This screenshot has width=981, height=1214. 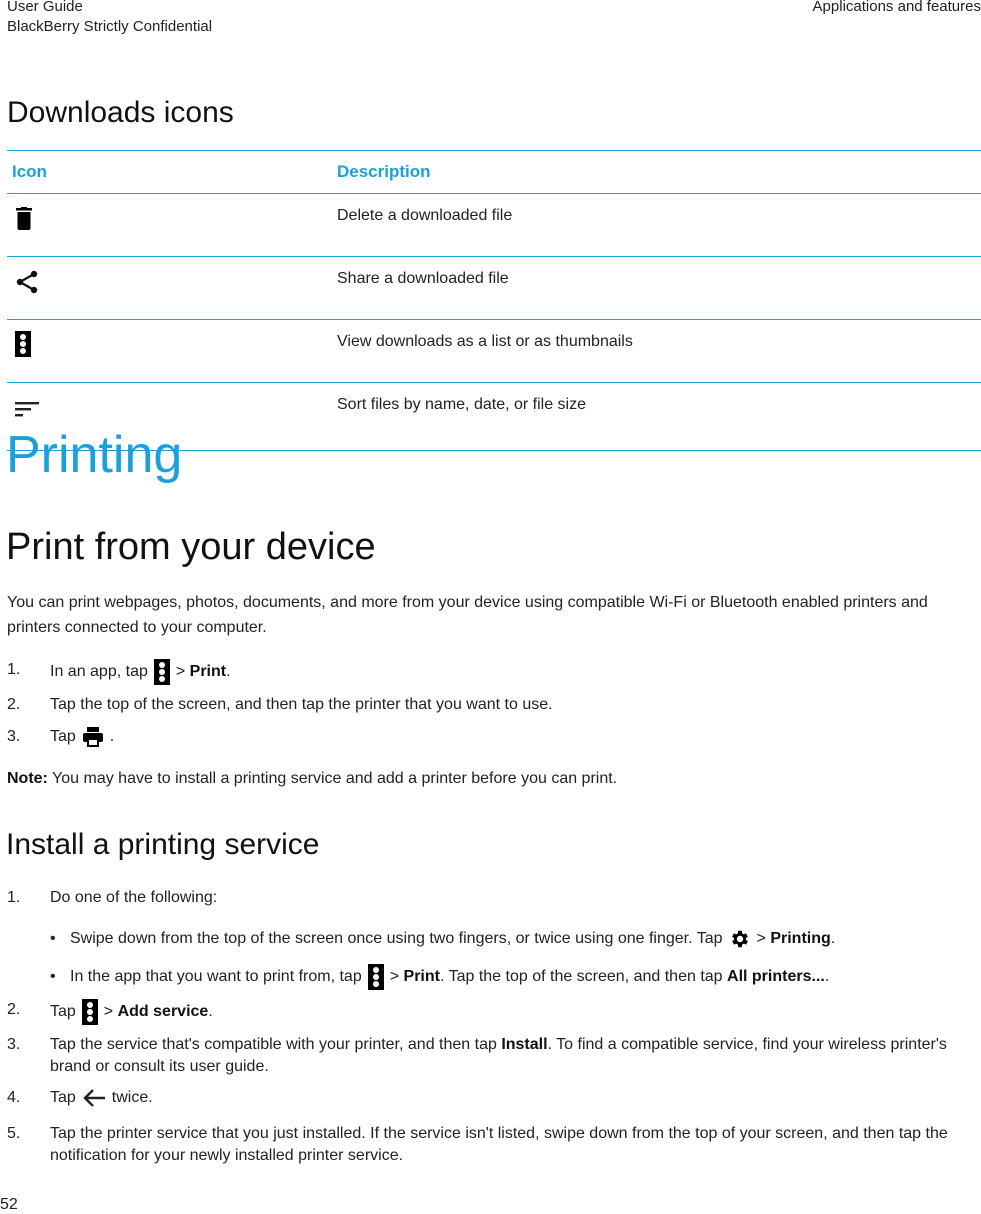 What do you see at coordinates (739, 939) in the screenshot?
I see `settings-gear-icon` at bounding box center [739, 939].